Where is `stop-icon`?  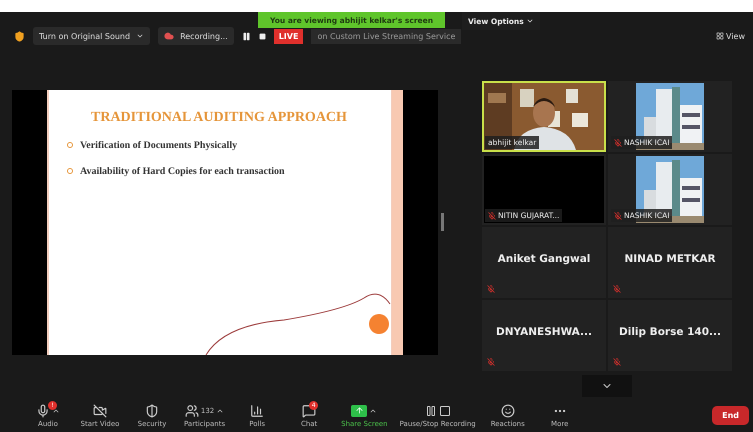 stop-icon is located at coordinates (262, 36).